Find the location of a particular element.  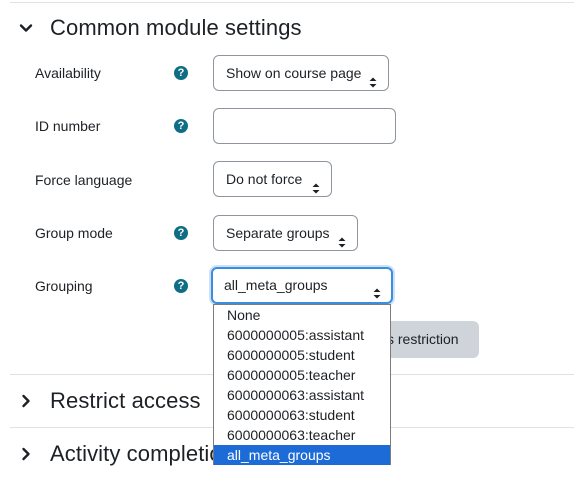

availability-value: Show on course page is located at coordinates (294, 73).